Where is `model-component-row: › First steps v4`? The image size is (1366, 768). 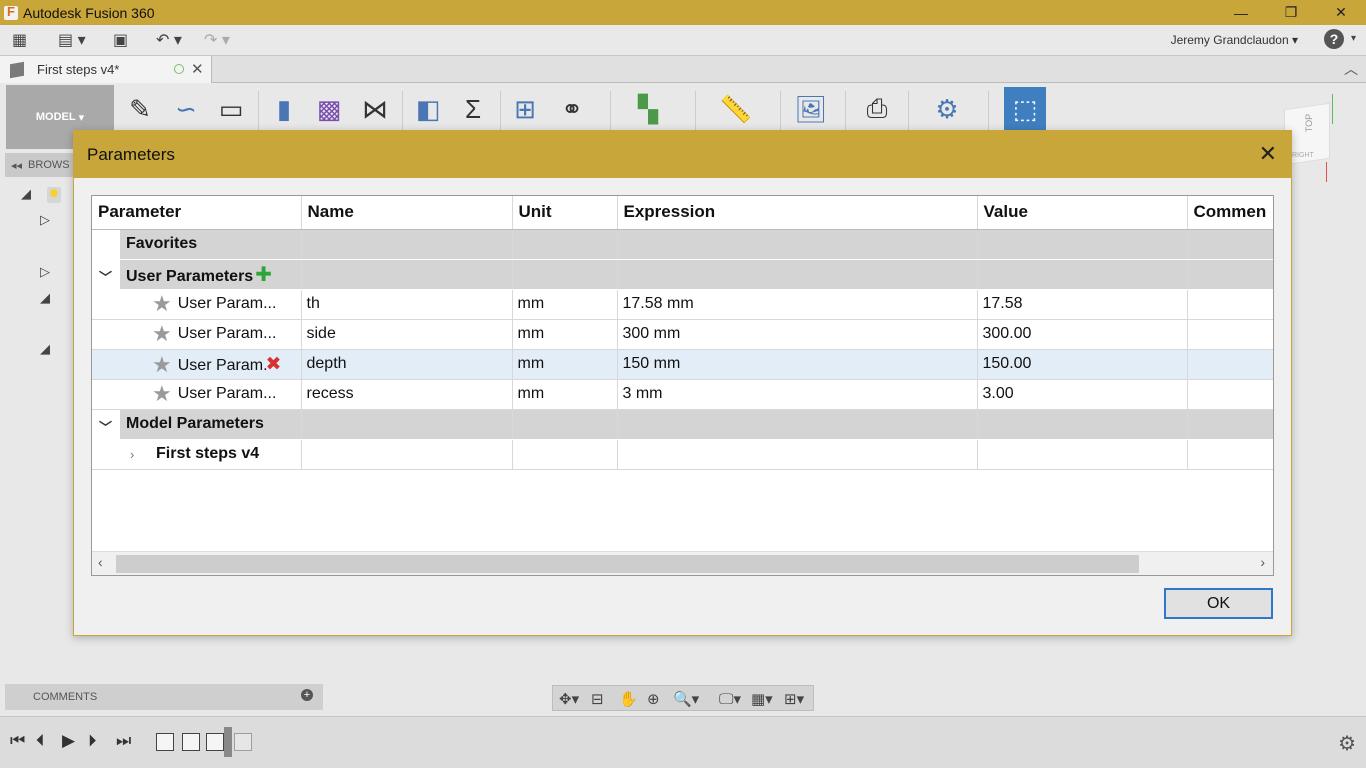 model-component-row: › First steps v4 is located at coordinates (682, 454).